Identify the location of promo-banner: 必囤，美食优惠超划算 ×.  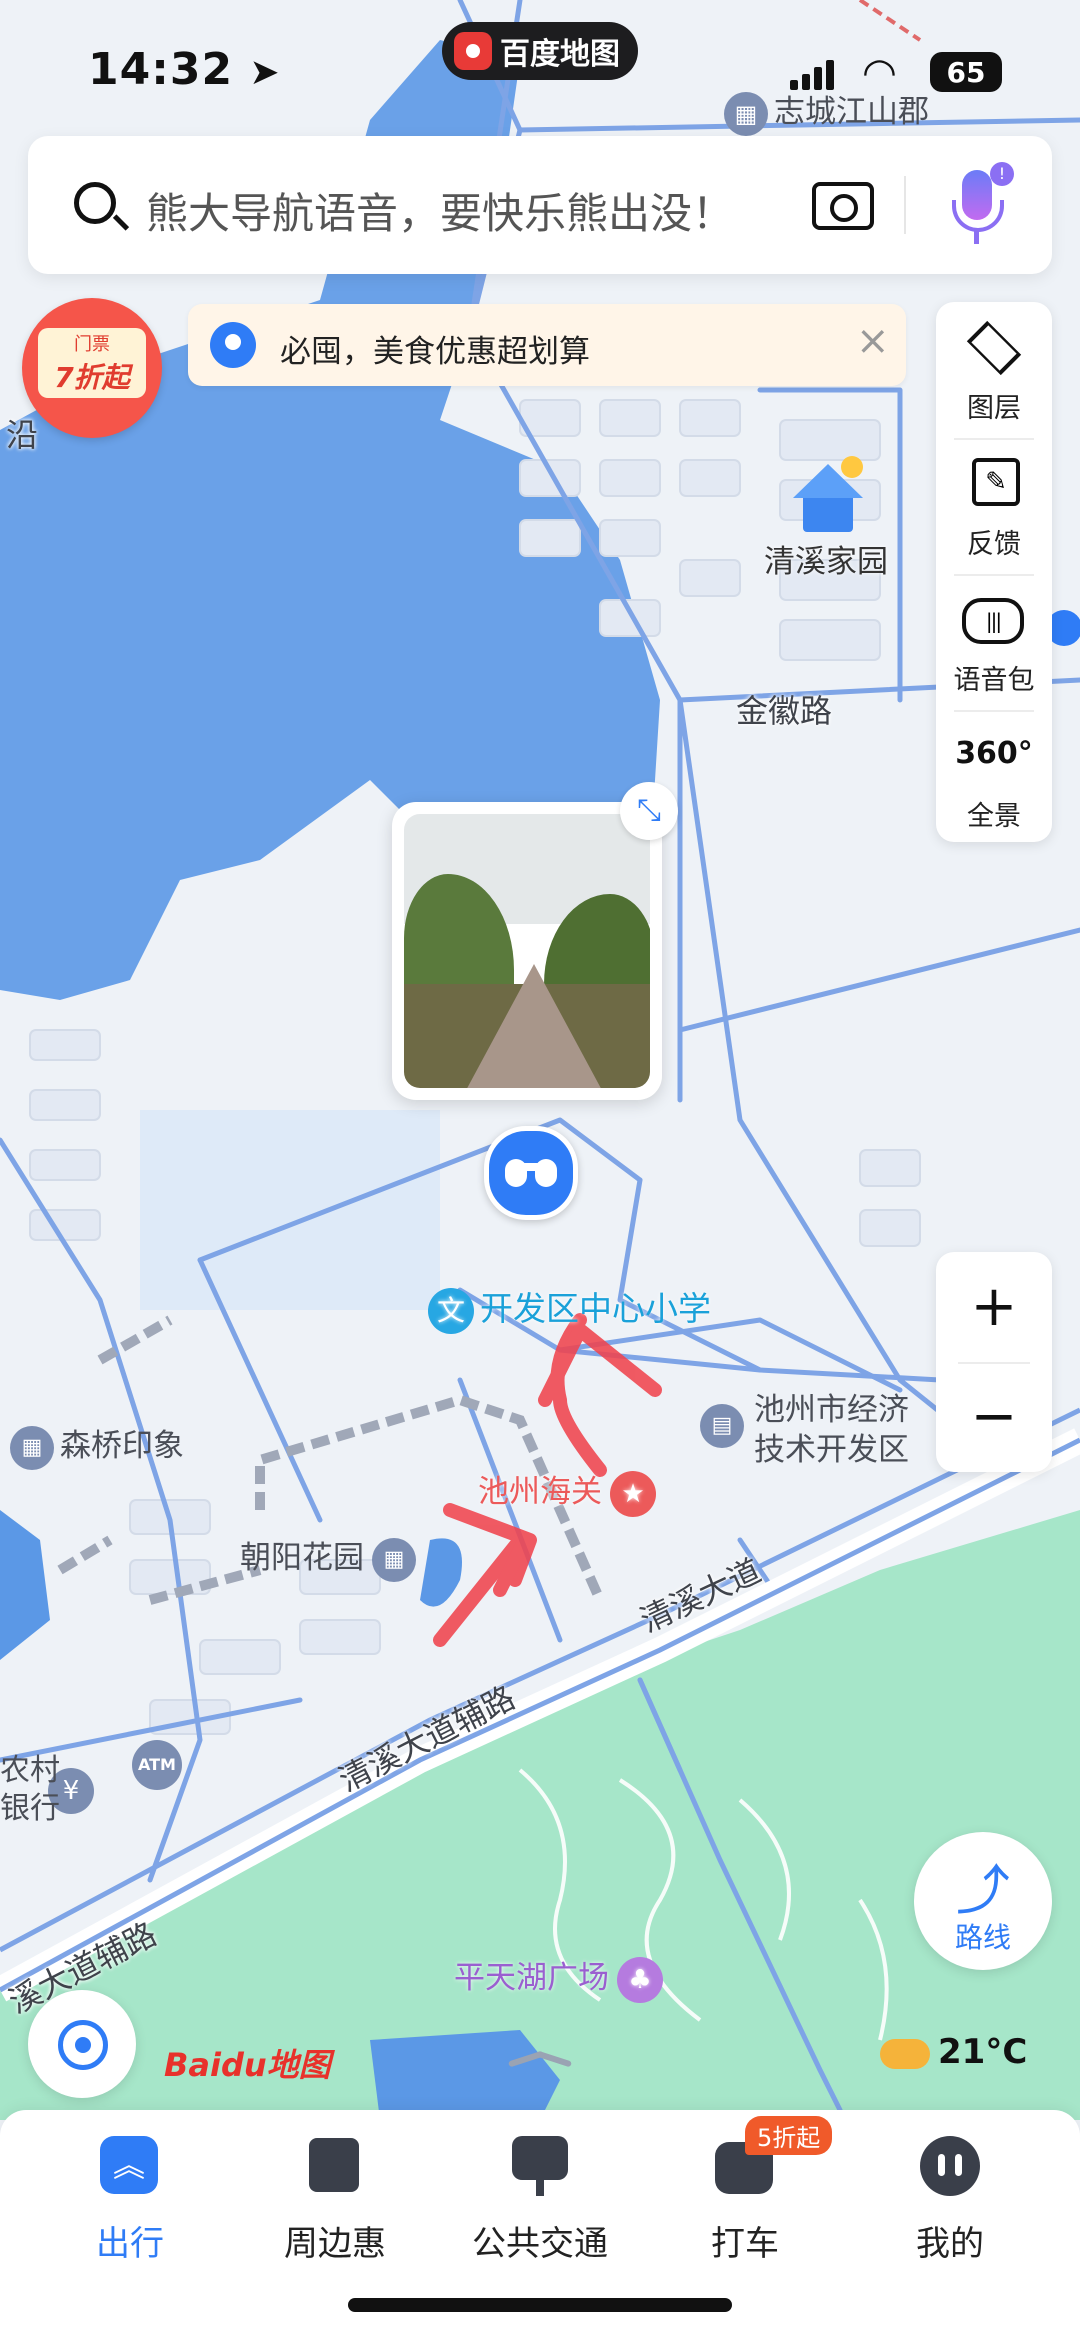
(547, 345).